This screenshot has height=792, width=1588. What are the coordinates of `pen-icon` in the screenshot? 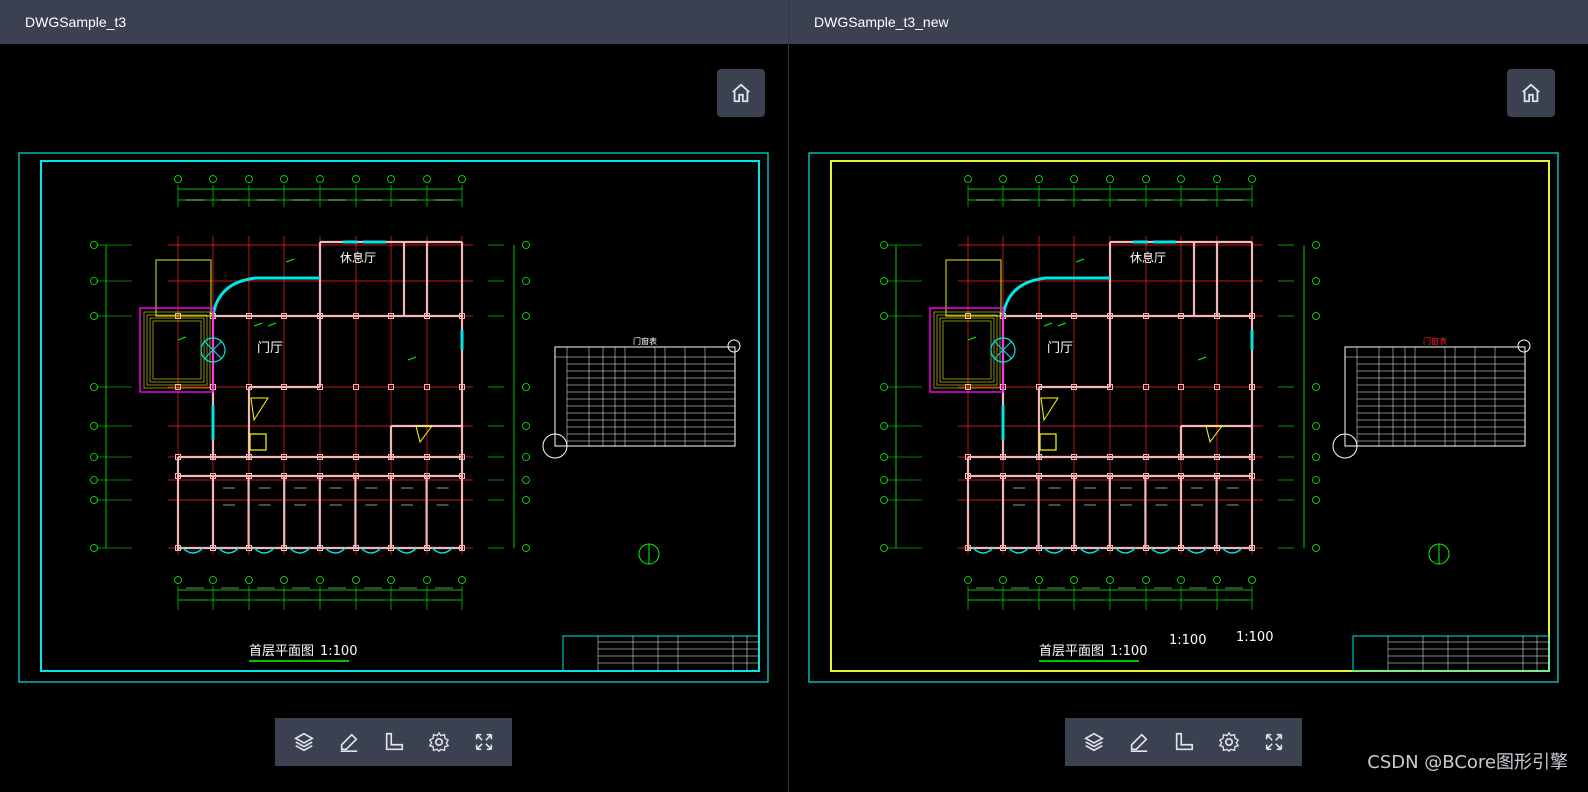 It's located at (349, 742).